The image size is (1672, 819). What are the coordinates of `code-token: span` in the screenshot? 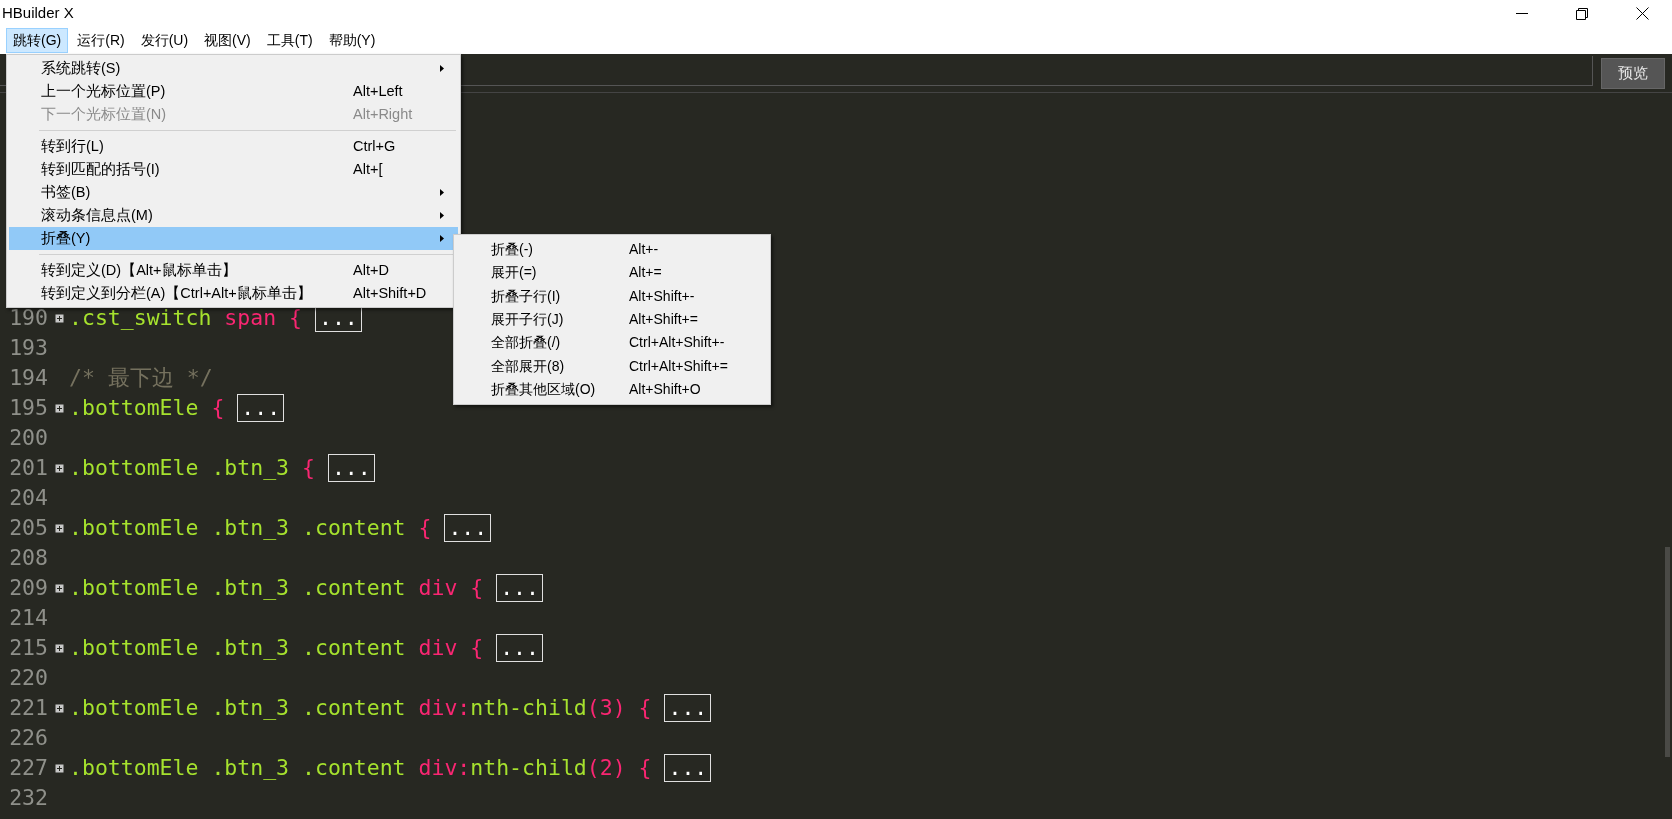 It's located at (250, 317).